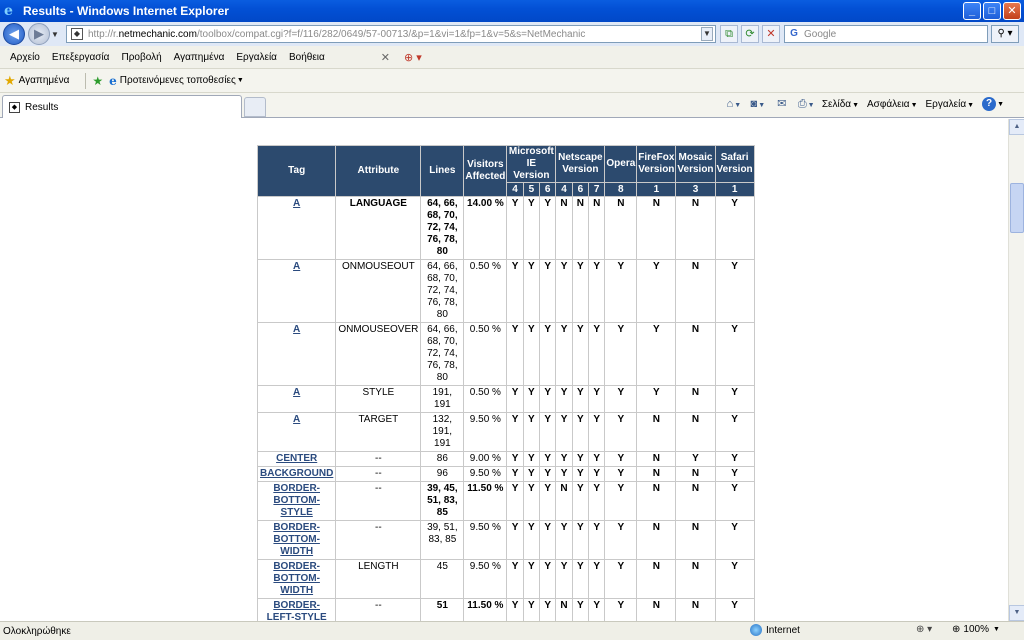  Describe the element at coordinates (950, 104) in the screenshot. I see `tools-menu: Εργαλεία▼` at that location.